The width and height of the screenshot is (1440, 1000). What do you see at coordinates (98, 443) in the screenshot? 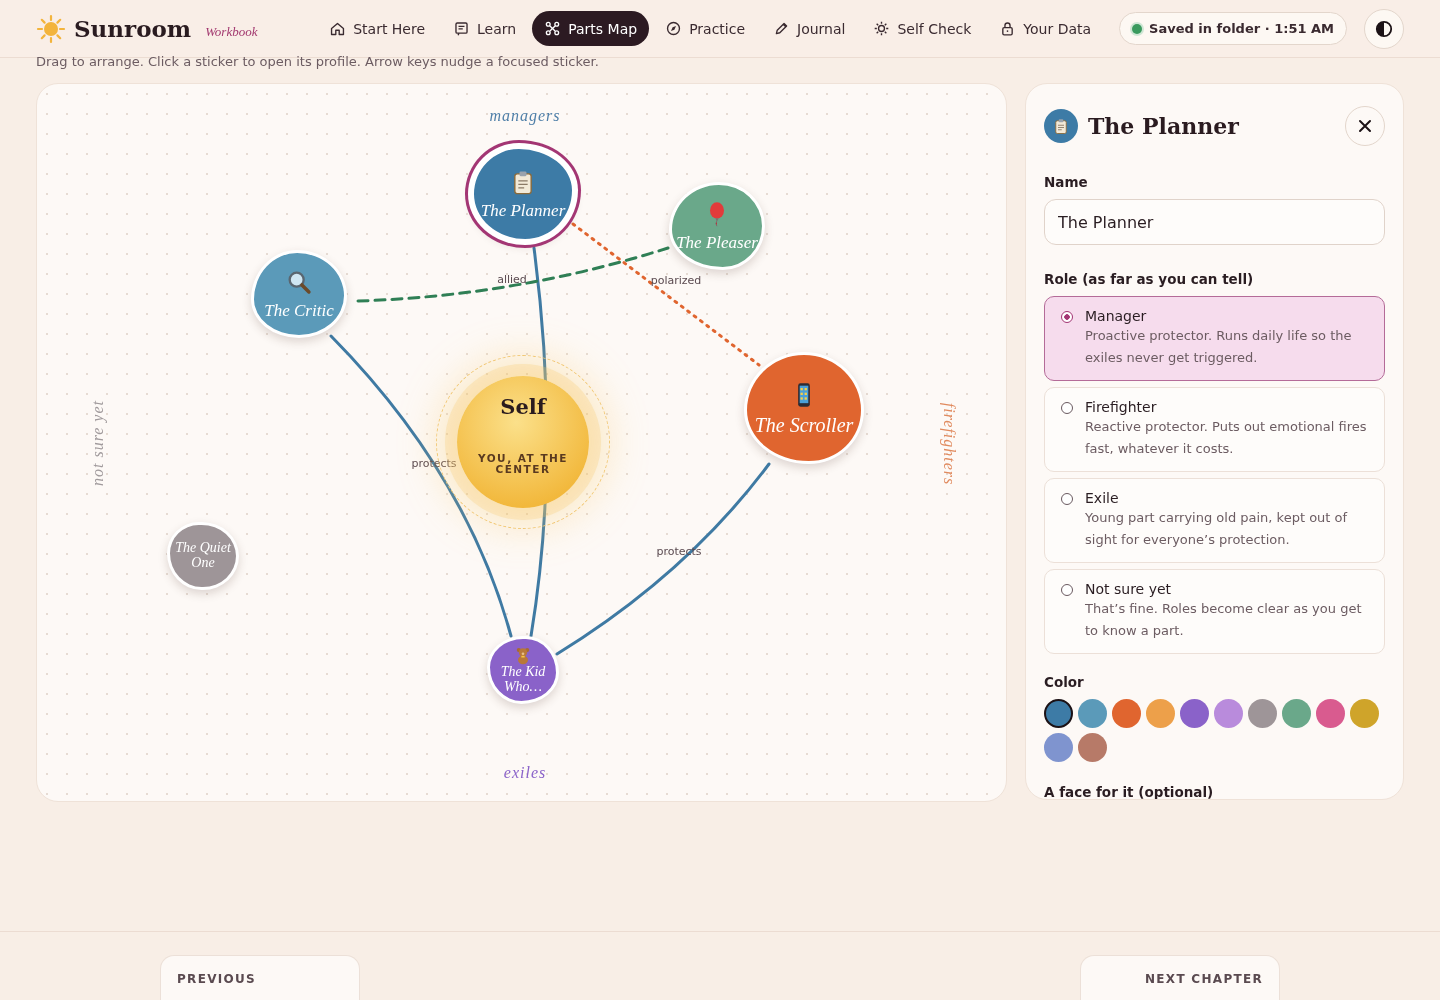
I see `zone-label: not sure yet` at bounding box center [98, 443].